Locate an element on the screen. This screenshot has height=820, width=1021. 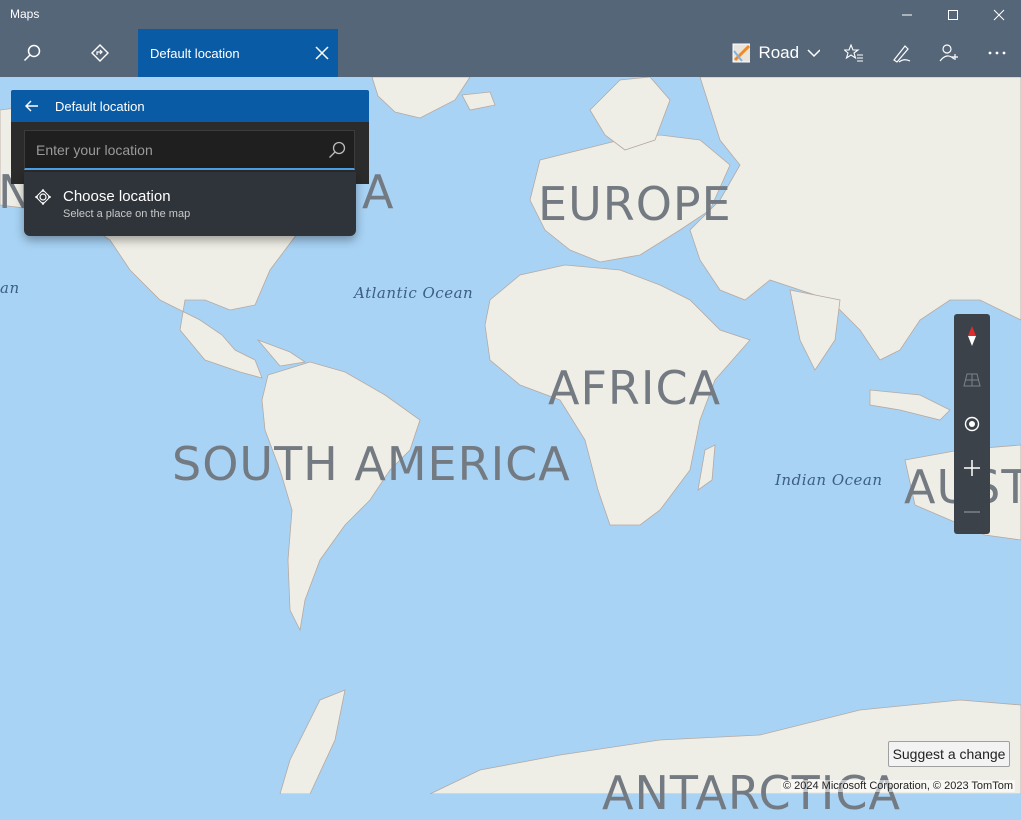
more-options-button is located at coordinates (997, 53).